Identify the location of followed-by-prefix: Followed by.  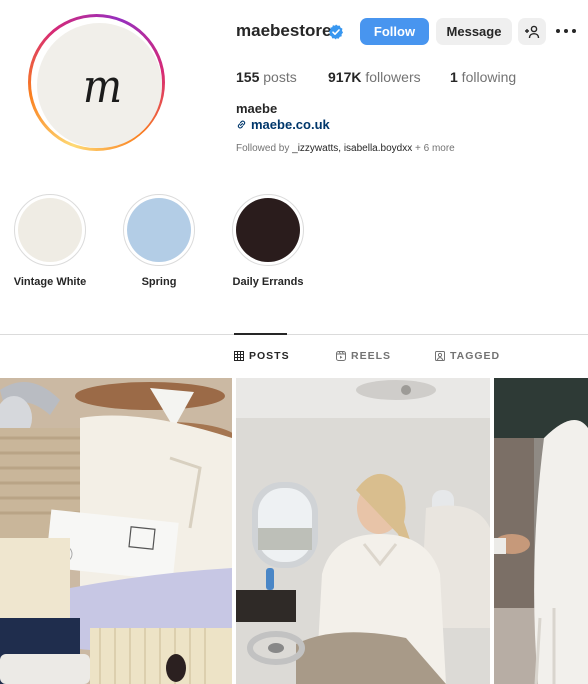
(264, 148).